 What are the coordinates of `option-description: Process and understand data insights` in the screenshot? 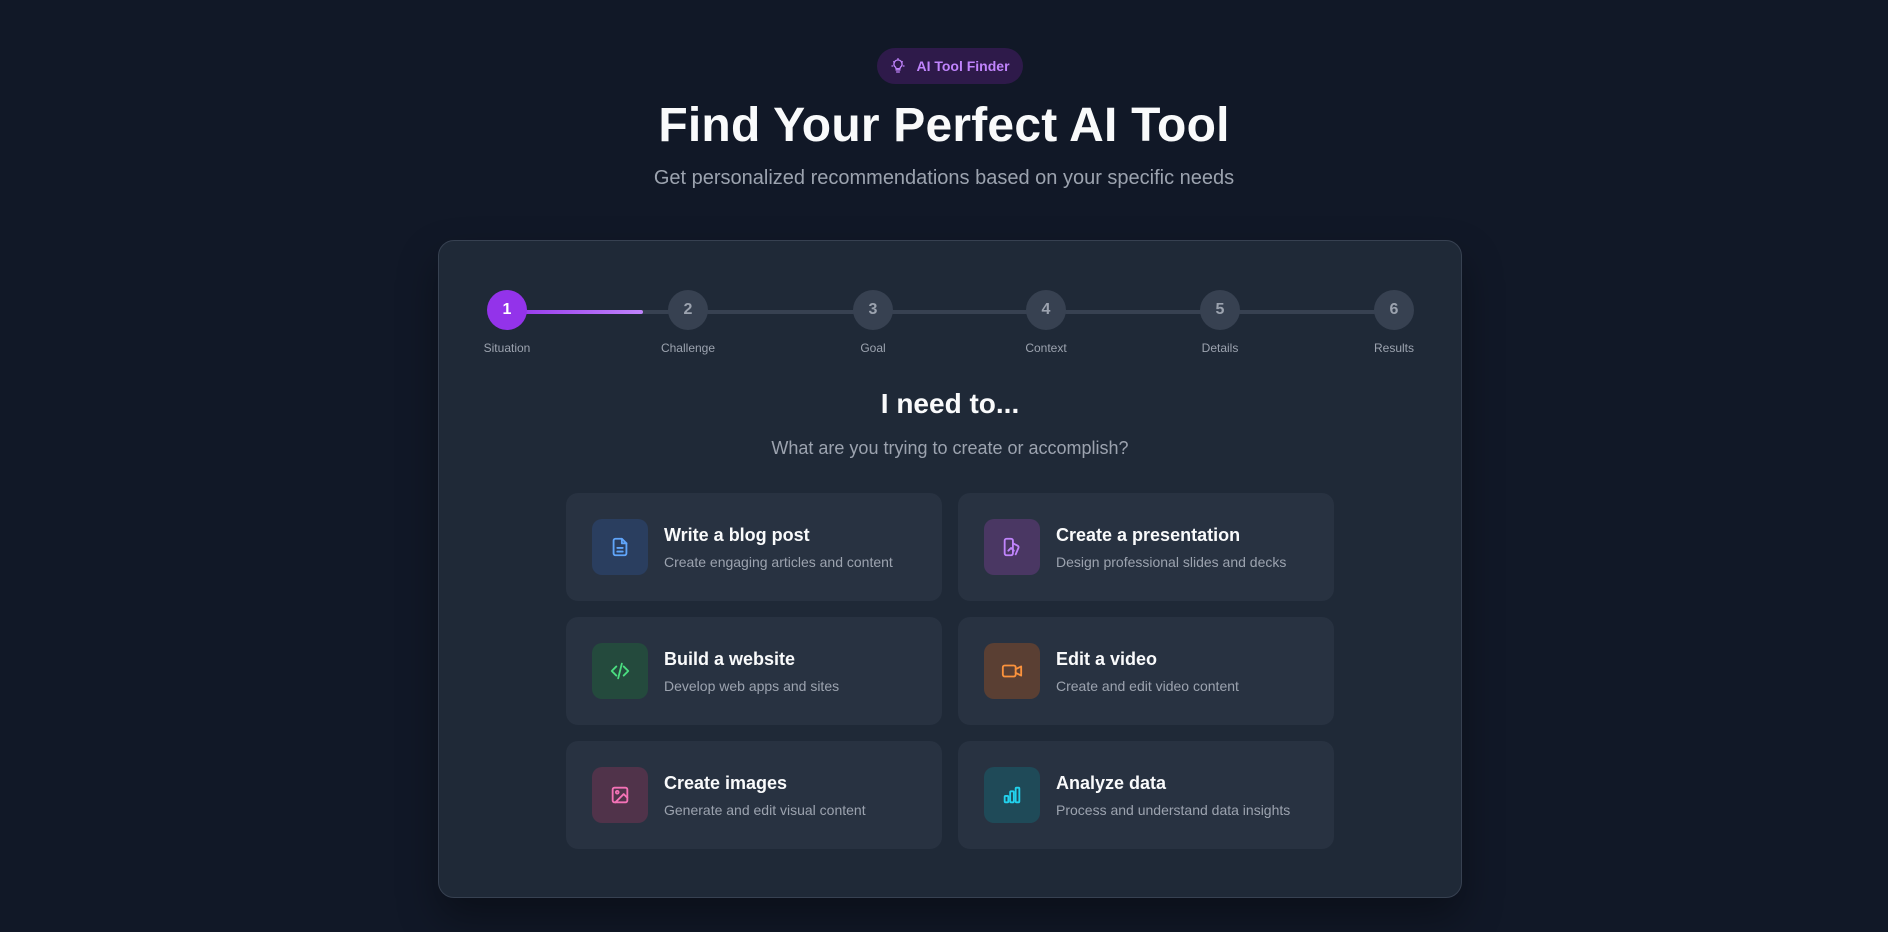 It's located at (1173, 809).